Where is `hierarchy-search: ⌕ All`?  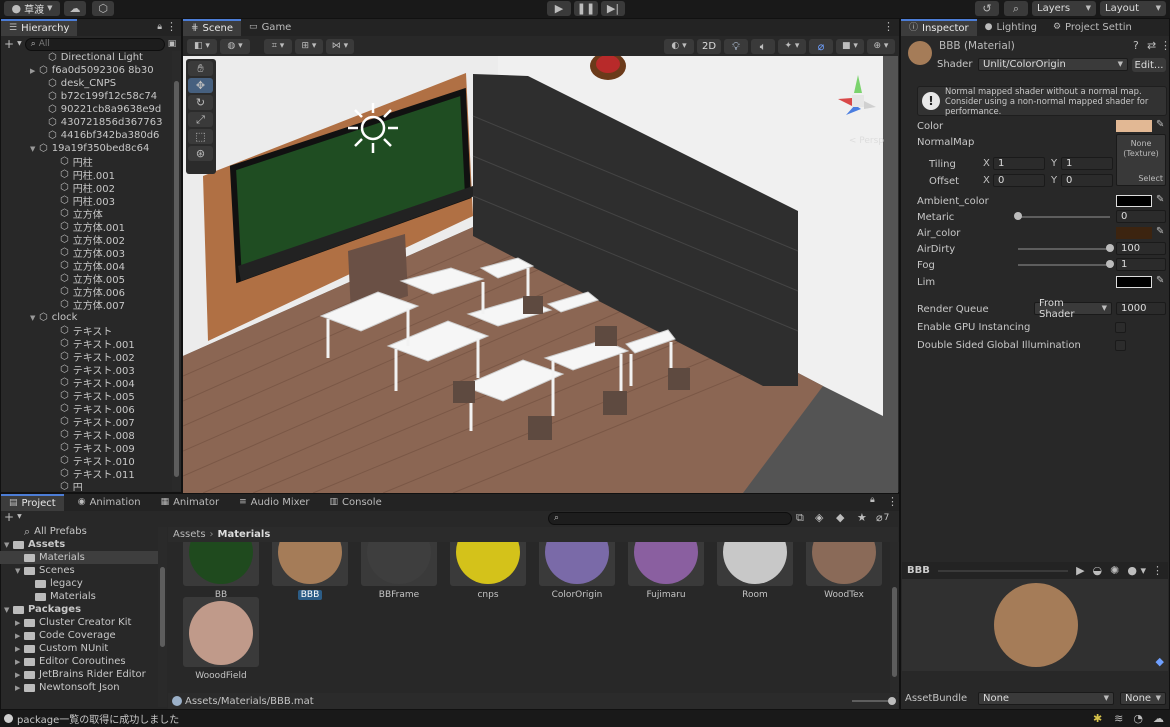 hierarchy-search: ⌕ All is located at coordinates (94, 44).